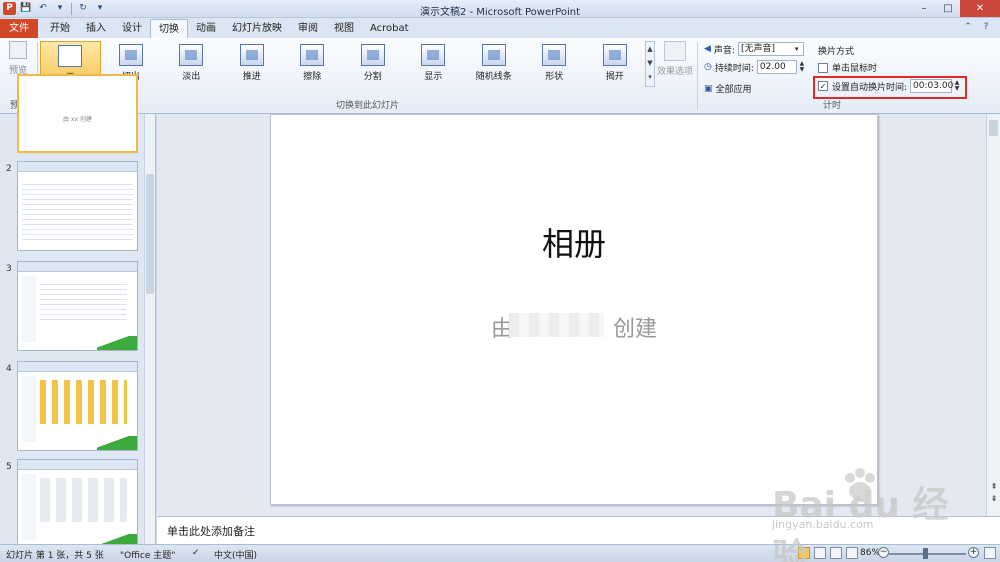 The width and height of the screenshot is (1000, 562). I want to click on transition-random-bars-icon, so click(493, 55).